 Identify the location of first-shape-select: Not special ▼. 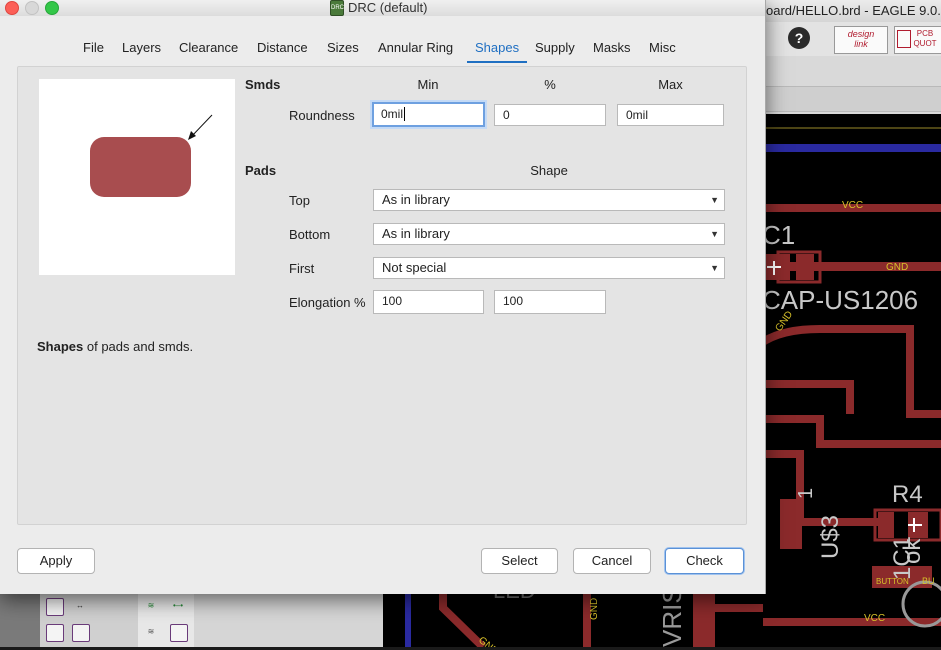
(549, 268).